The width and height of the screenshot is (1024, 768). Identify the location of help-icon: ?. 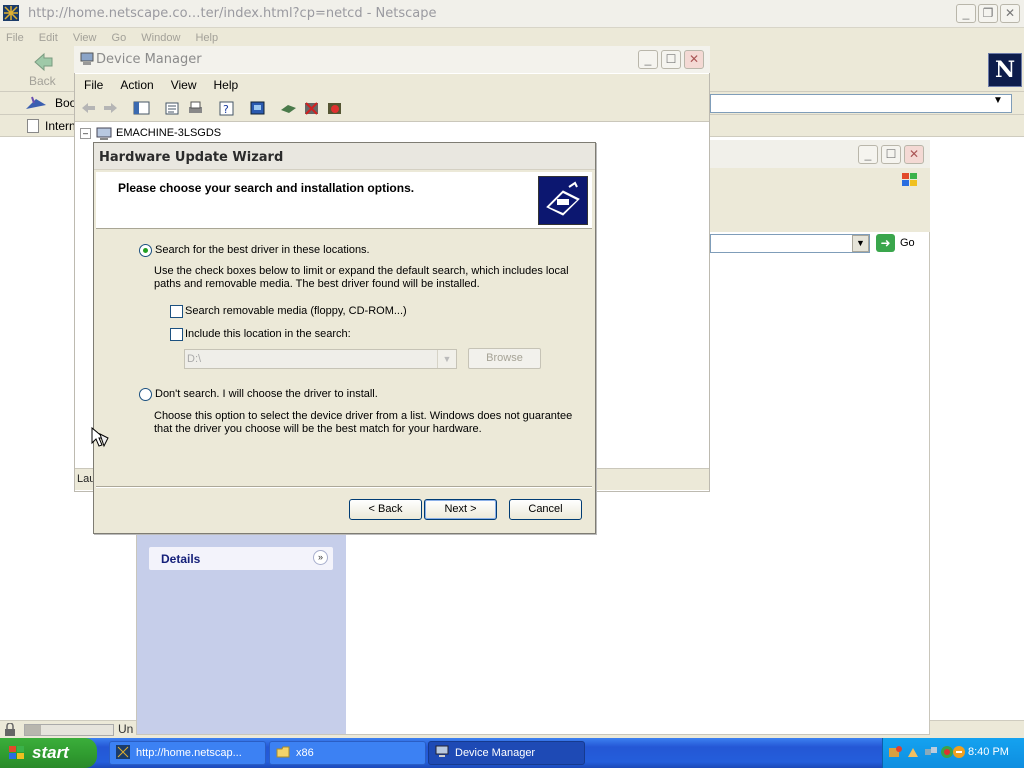
(226, 108).